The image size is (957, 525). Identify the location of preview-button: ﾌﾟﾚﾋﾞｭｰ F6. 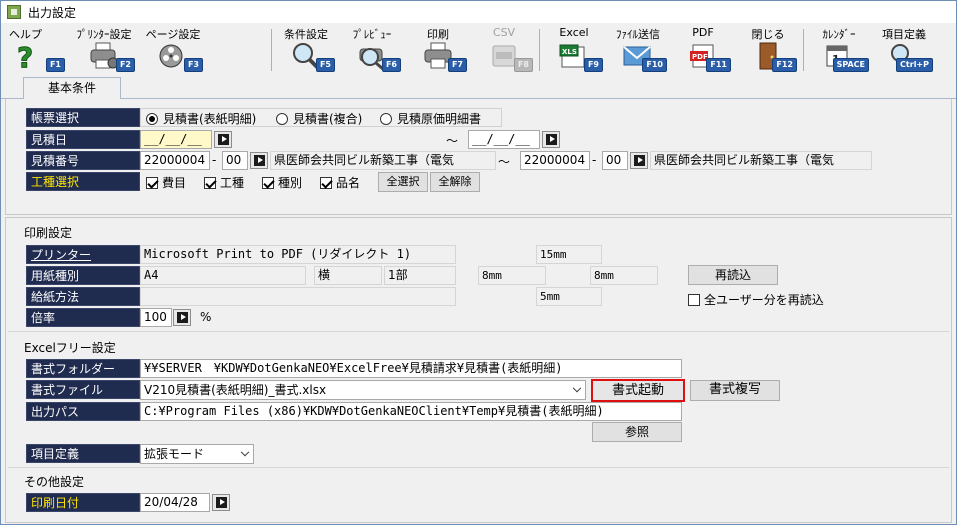
(372, 49).